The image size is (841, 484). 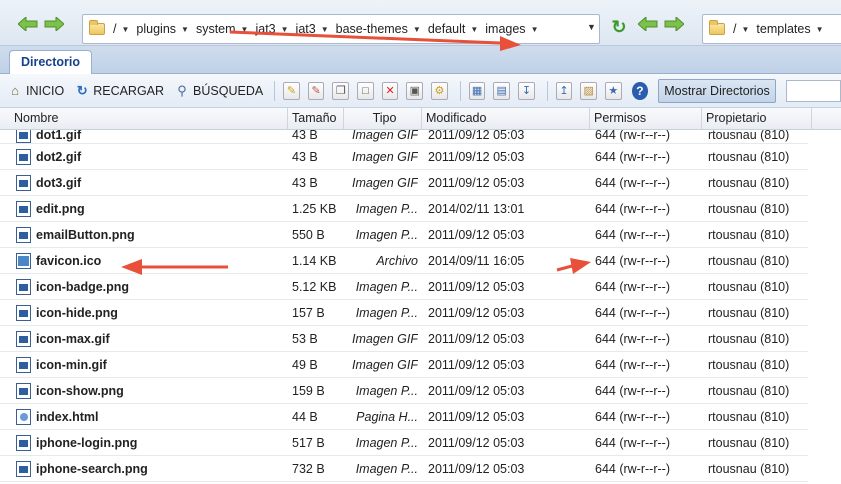 I want to click on right-crumb: templates ▼, so click(x=789, y=29).